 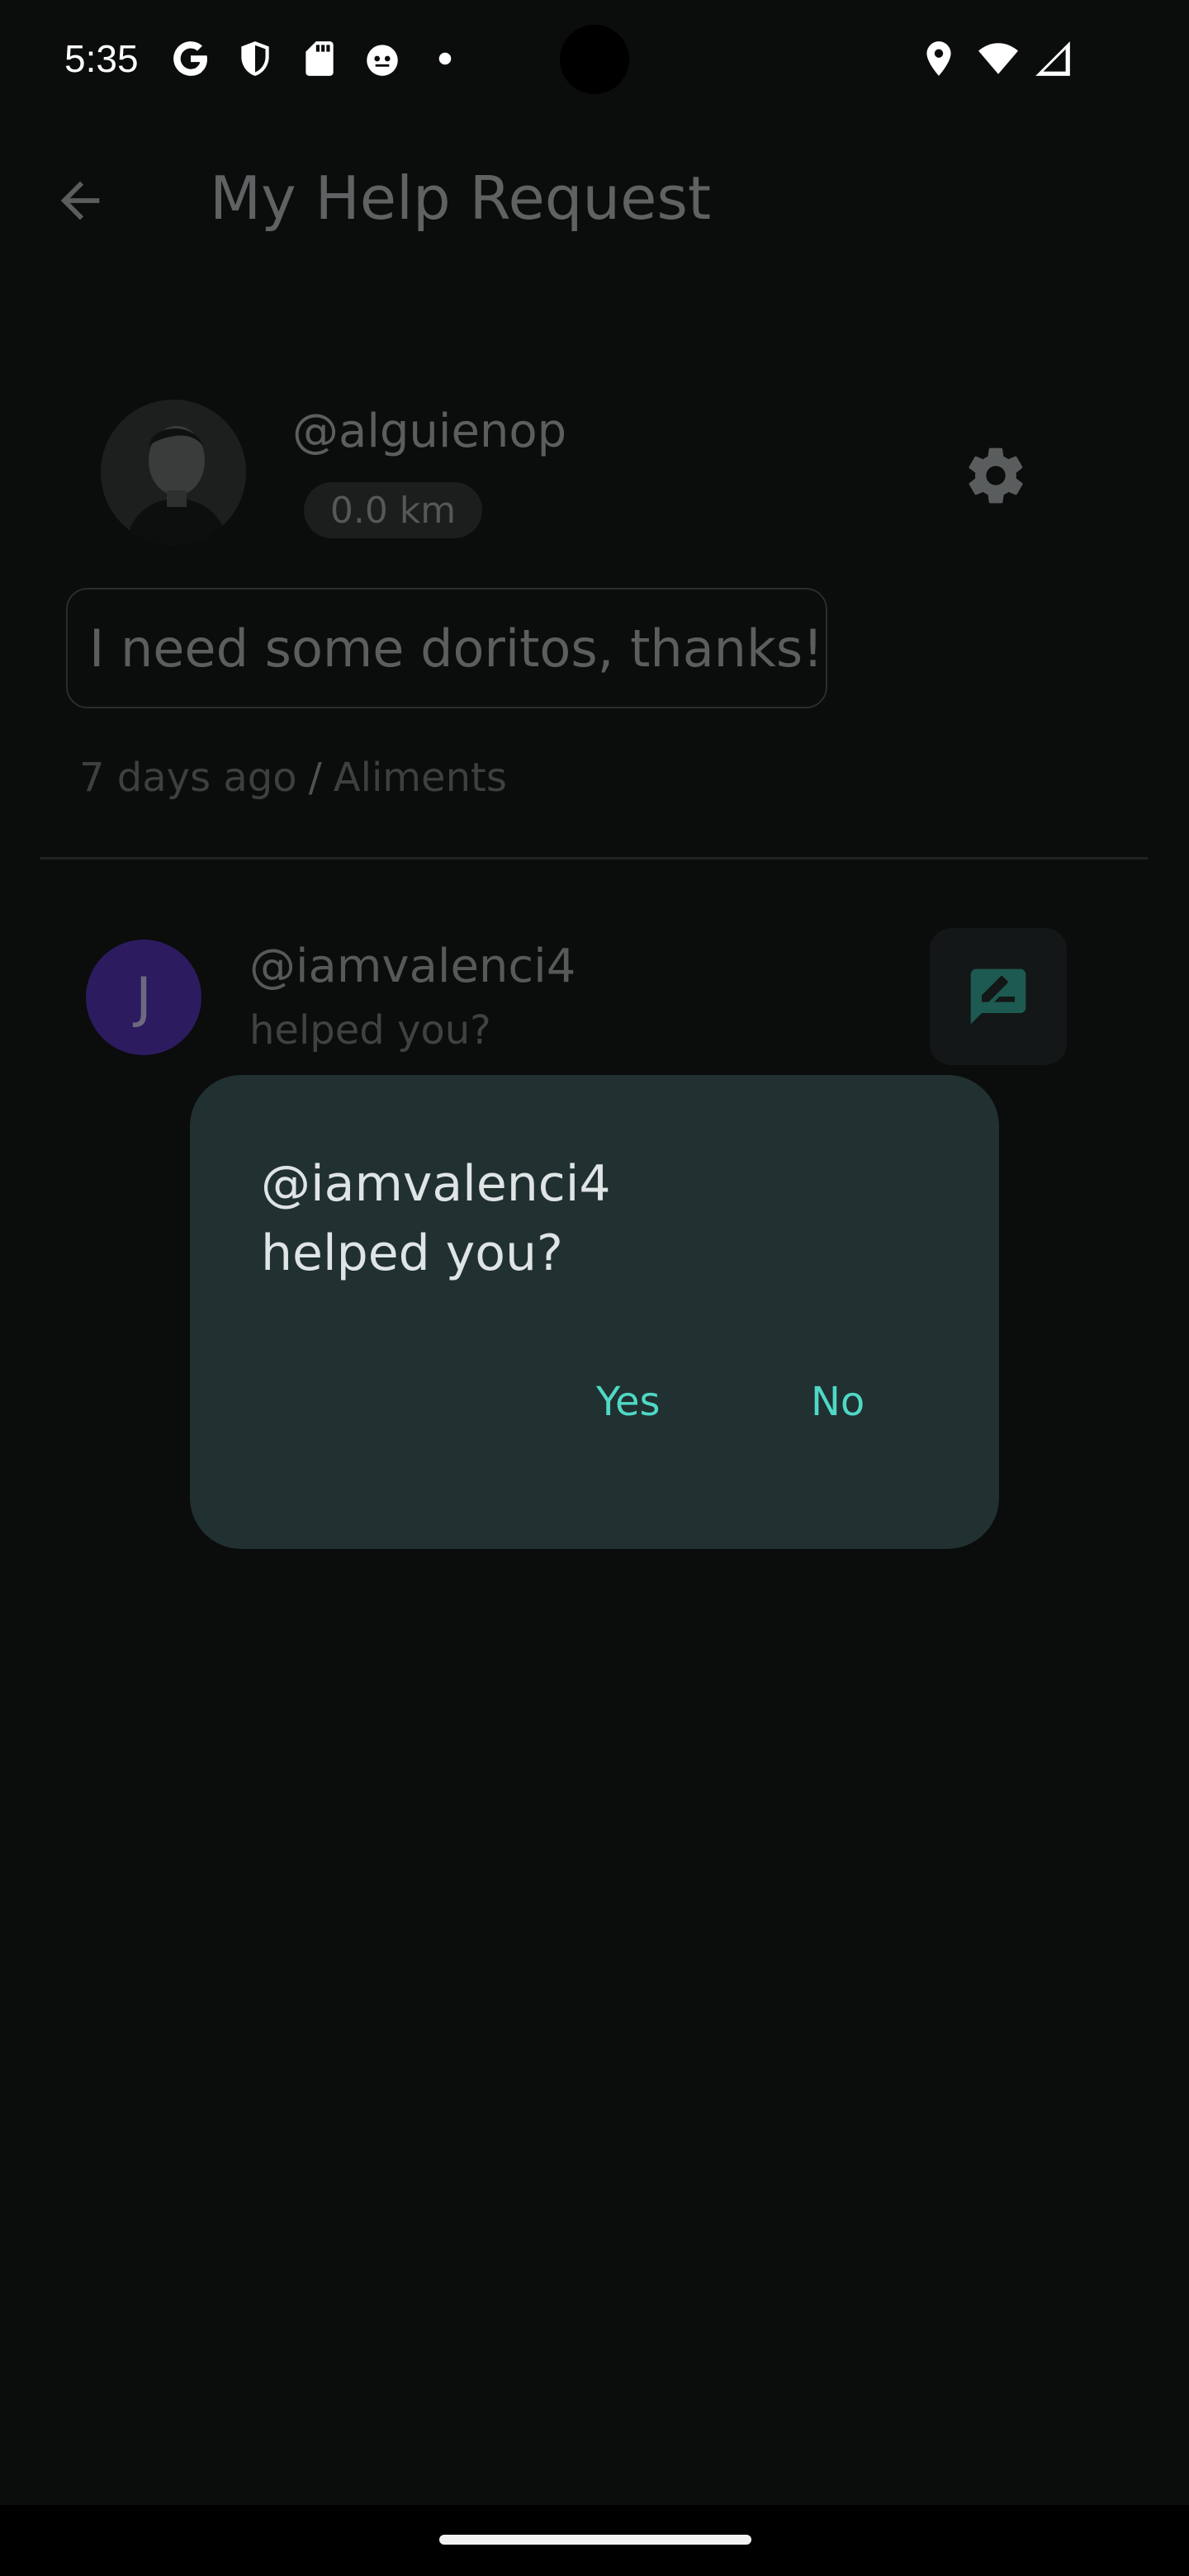 I want to click on shield-icon, so click(x=255, y=58).